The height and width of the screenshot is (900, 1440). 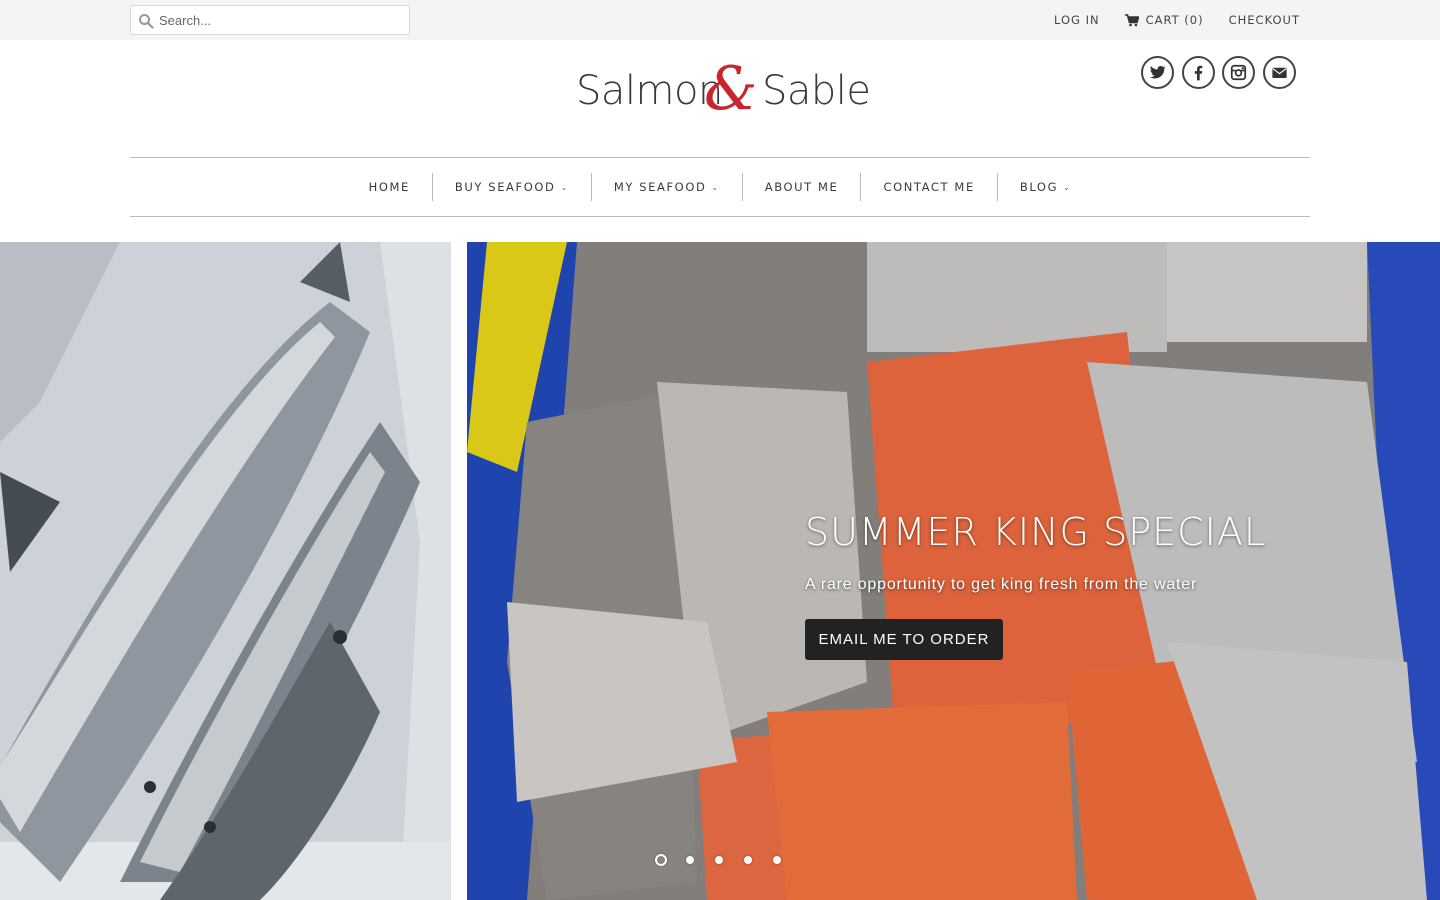 I want to click on checkout-link: CHECKOUT, so click(x=1264, y=20).